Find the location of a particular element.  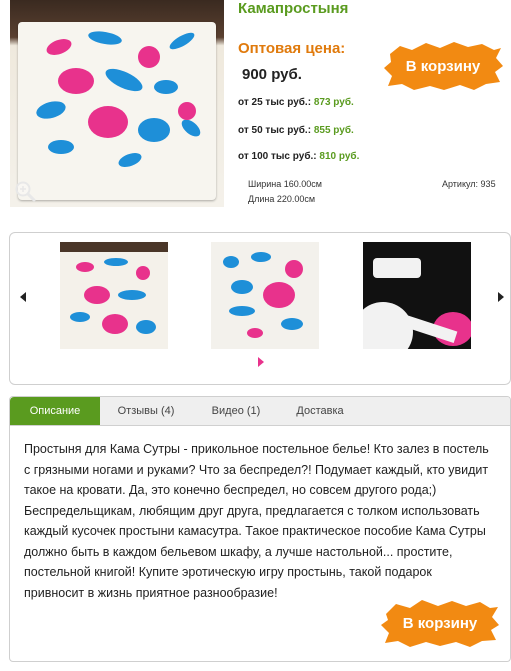

spec-length: Длина 220.00см is located at coordinates (282, 199).